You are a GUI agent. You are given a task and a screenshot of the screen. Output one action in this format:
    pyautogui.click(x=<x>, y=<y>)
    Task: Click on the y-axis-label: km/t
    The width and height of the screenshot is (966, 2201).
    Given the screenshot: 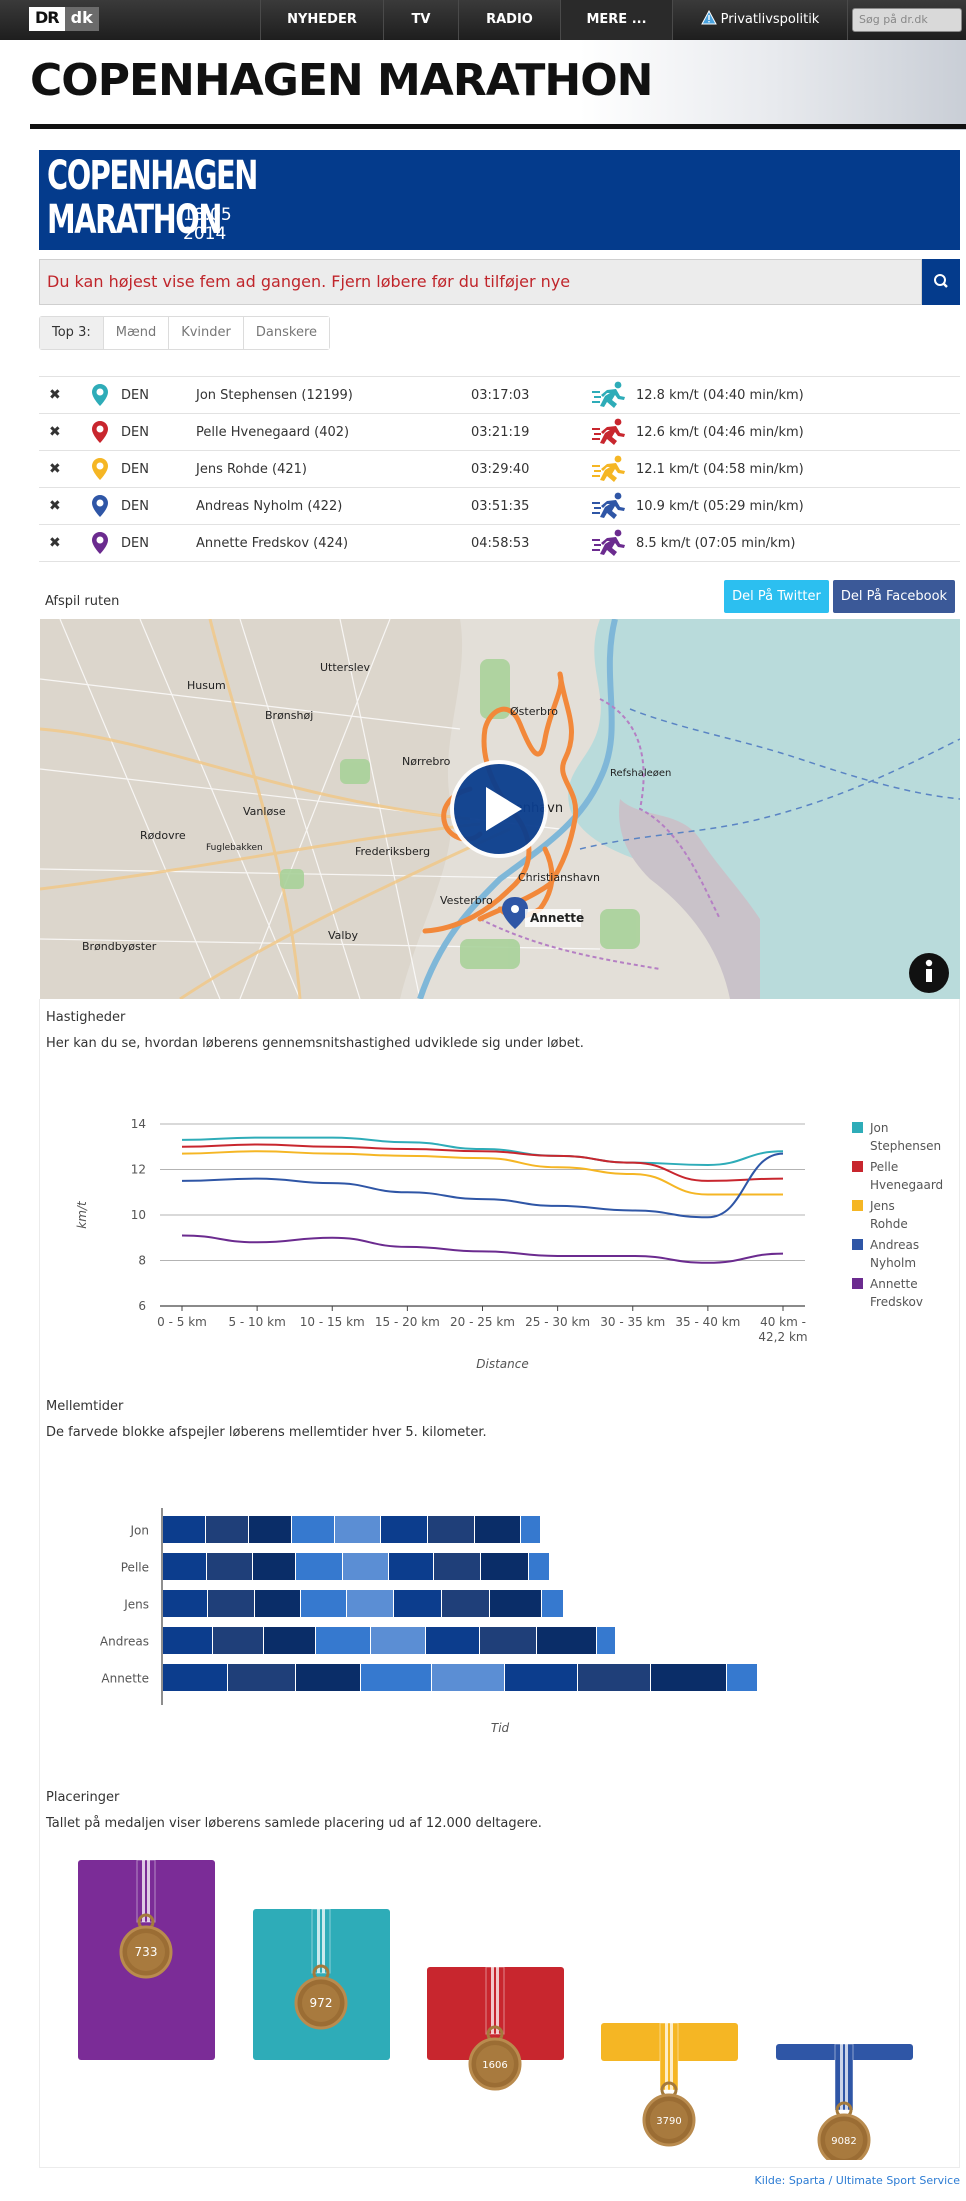 What is the action you would take?
    pyautogui.click(x=82, y=1214)
    